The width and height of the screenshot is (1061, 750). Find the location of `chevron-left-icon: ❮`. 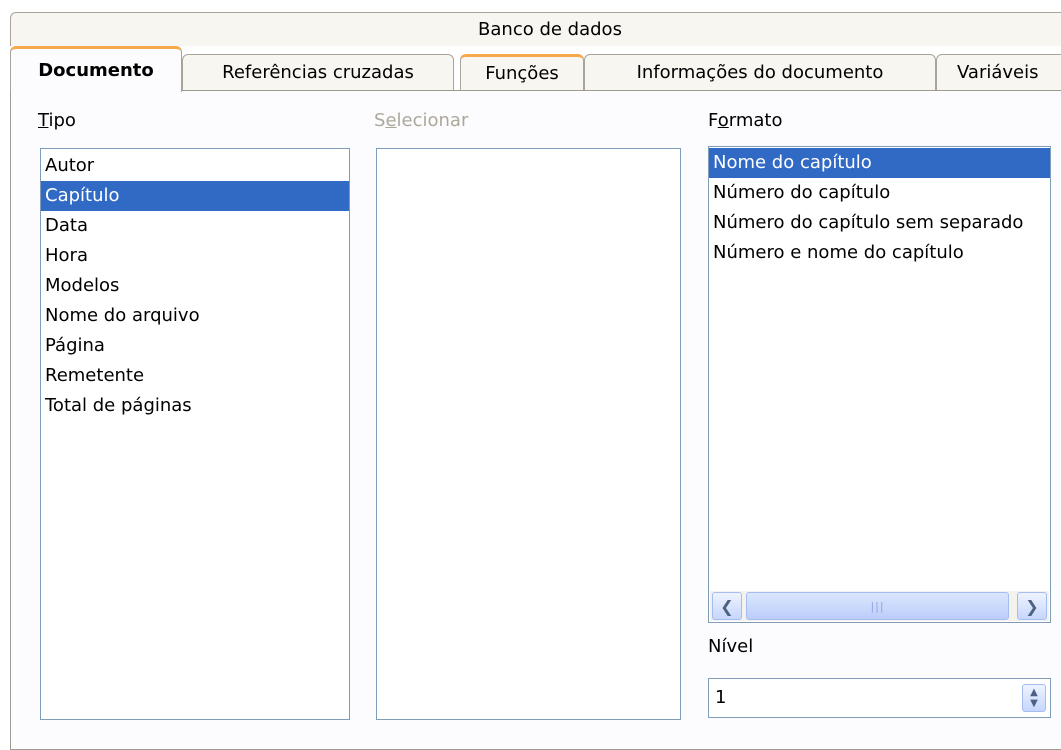

chevron-left-icon: ❮ is located at coordinates (727, 606).